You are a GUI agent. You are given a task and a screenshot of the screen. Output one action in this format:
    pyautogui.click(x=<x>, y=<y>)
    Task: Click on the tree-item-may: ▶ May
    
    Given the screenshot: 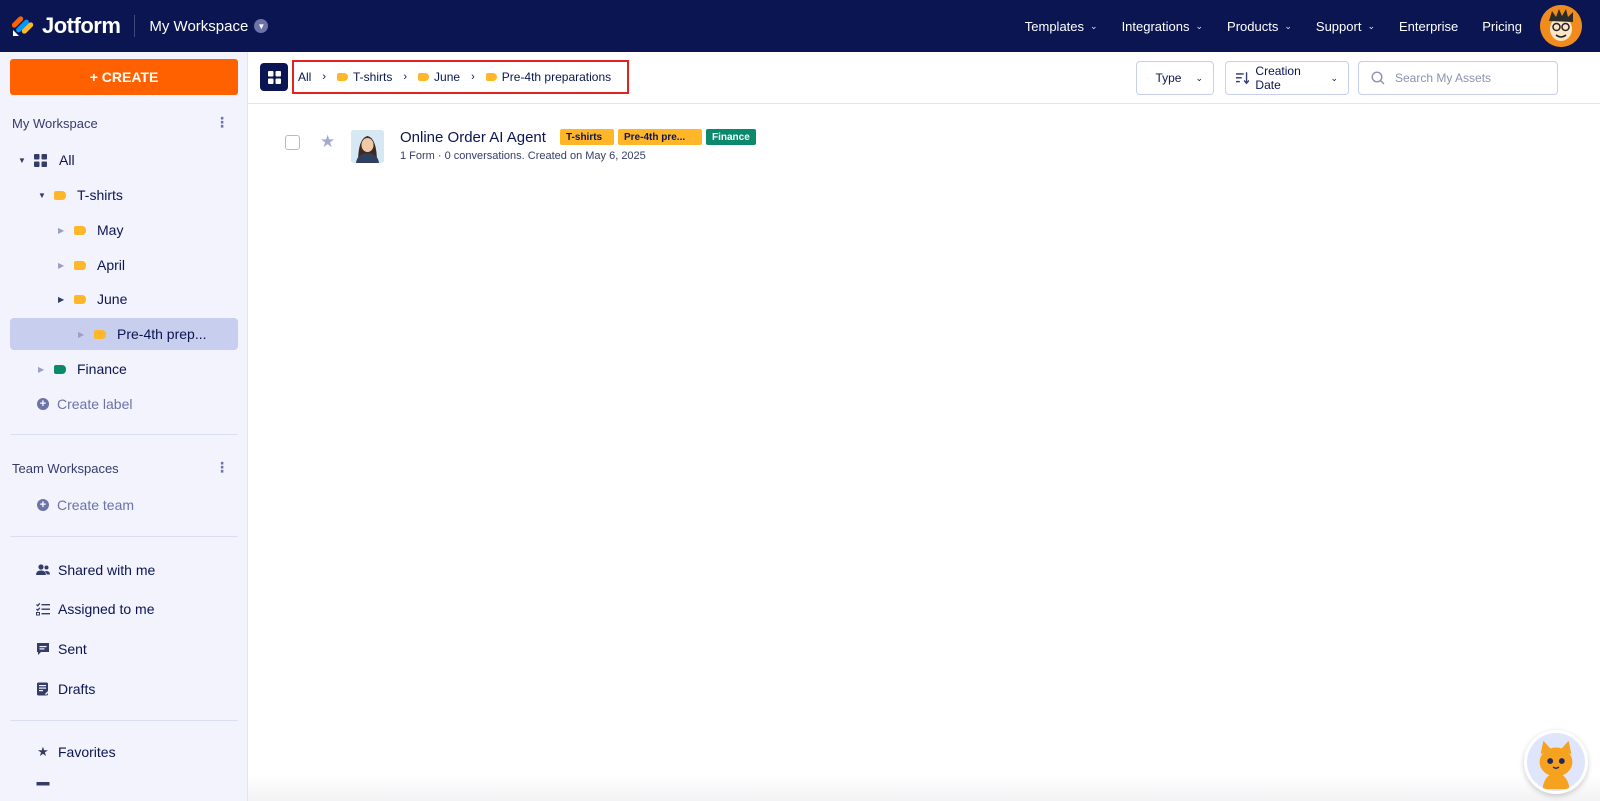 What is the action you would take?
    pyautogui.click(x=124, y=230)
    